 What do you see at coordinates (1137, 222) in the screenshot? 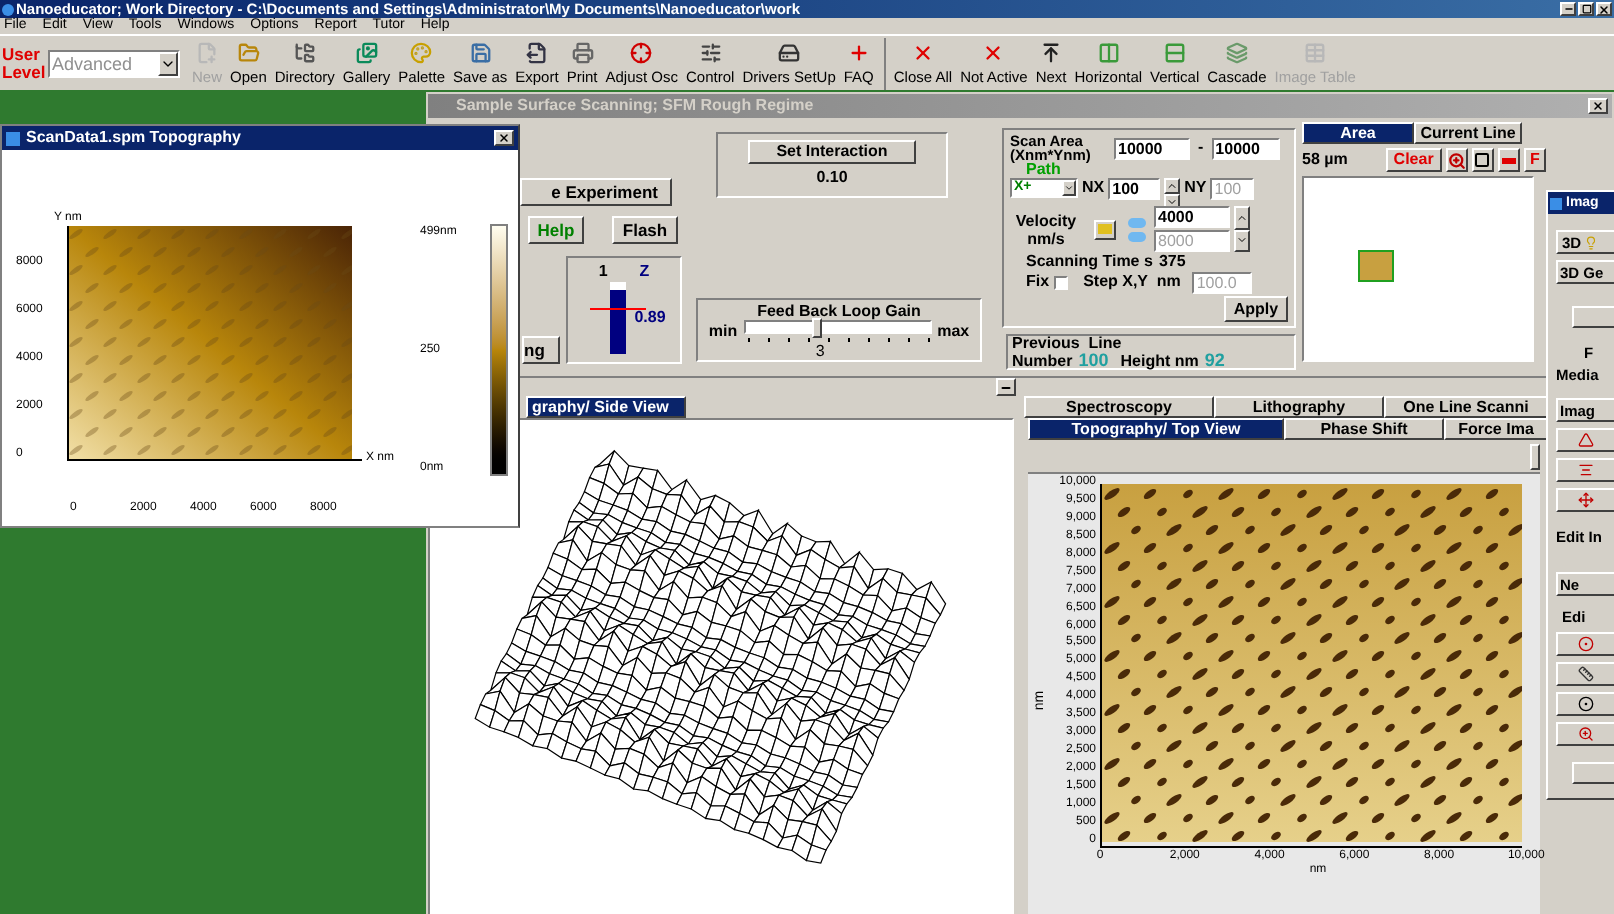
I see `speed-up-icon` at bounding box center [1137, 222].